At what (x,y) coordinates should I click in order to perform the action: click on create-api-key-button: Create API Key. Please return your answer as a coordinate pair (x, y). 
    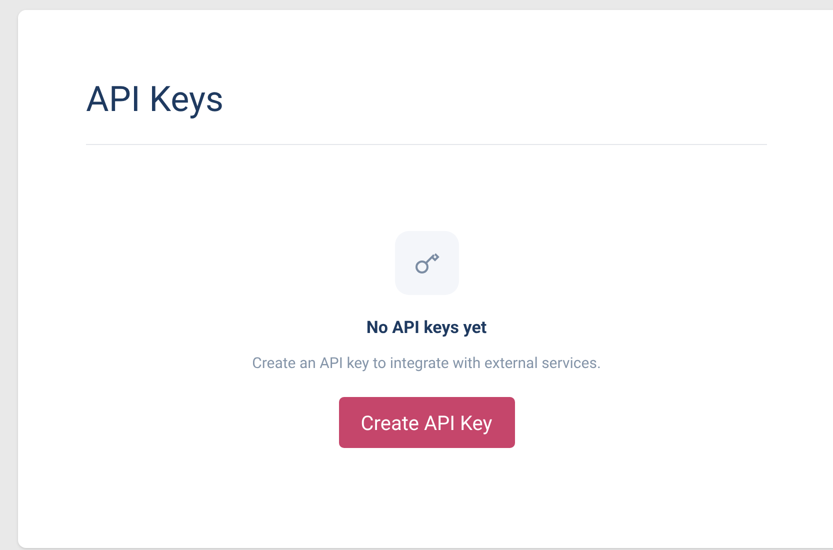
    Looking at the image, I should click on (426, 422).